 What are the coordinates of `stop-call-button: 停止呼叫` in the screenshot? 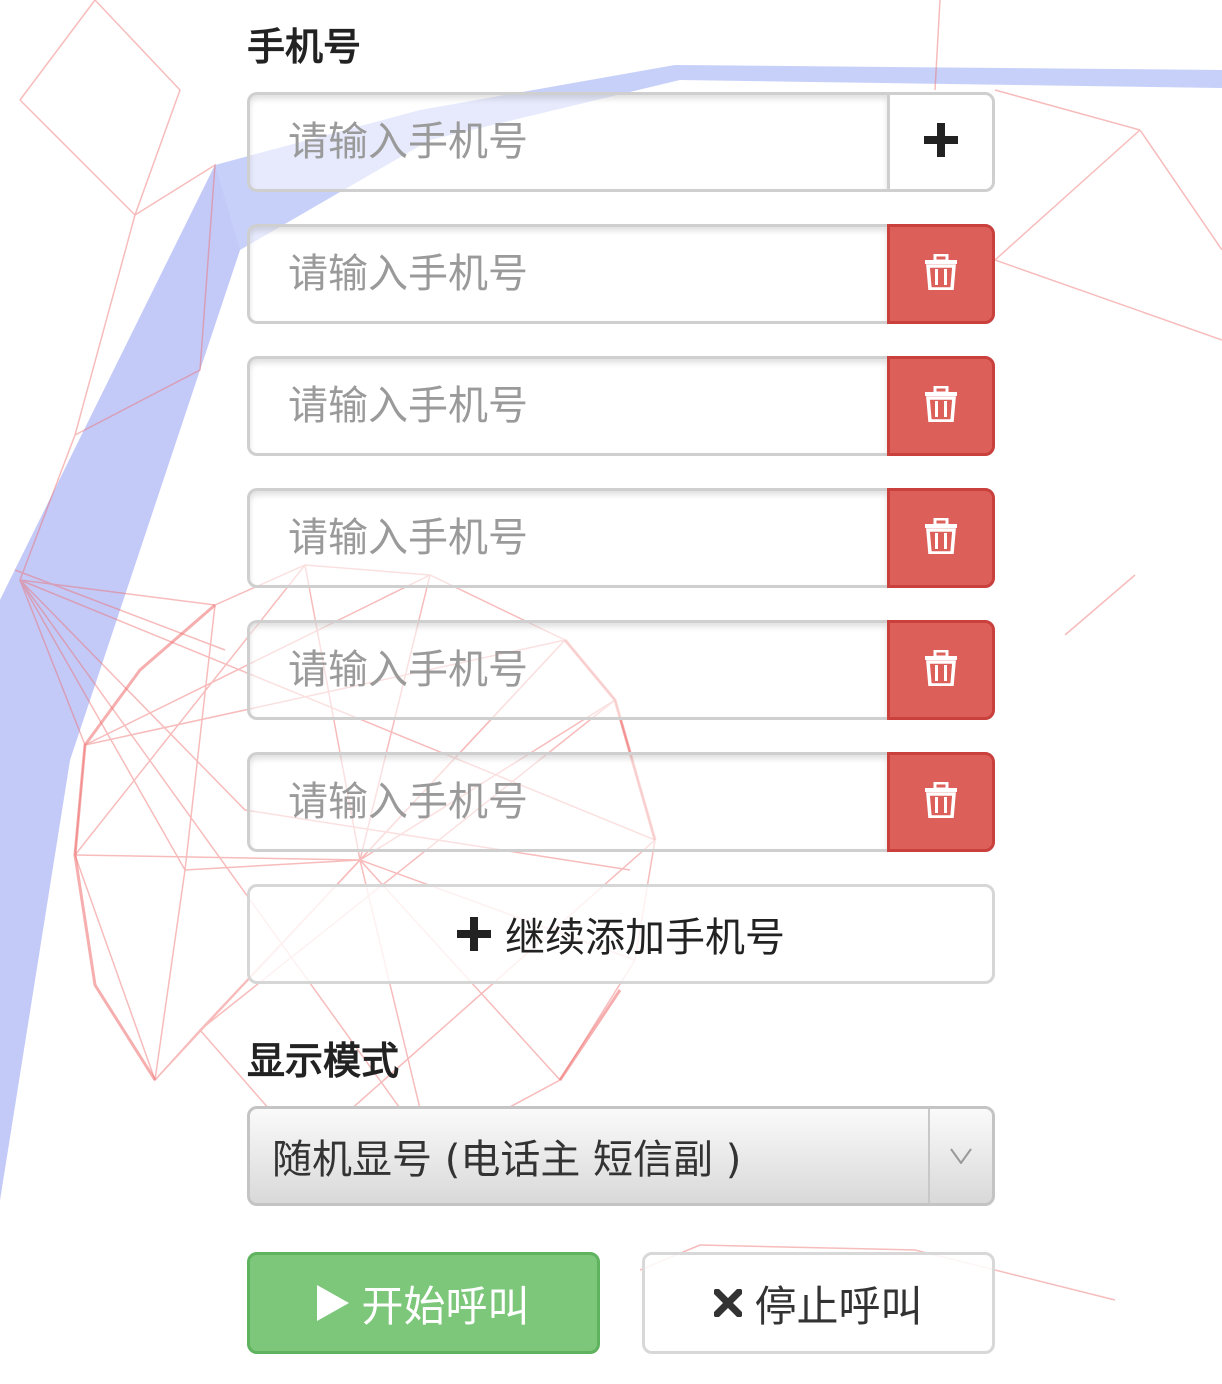 It's located at (818, 1303).